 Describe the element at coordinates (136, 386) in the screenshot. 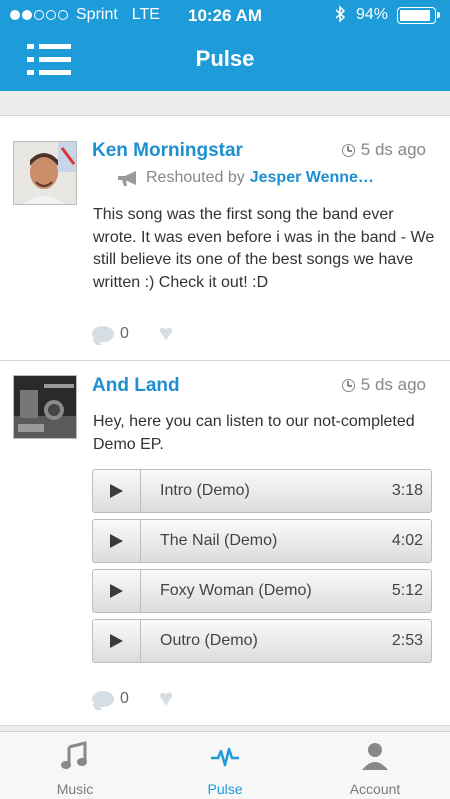

I see `post-author: And Land` at that location.